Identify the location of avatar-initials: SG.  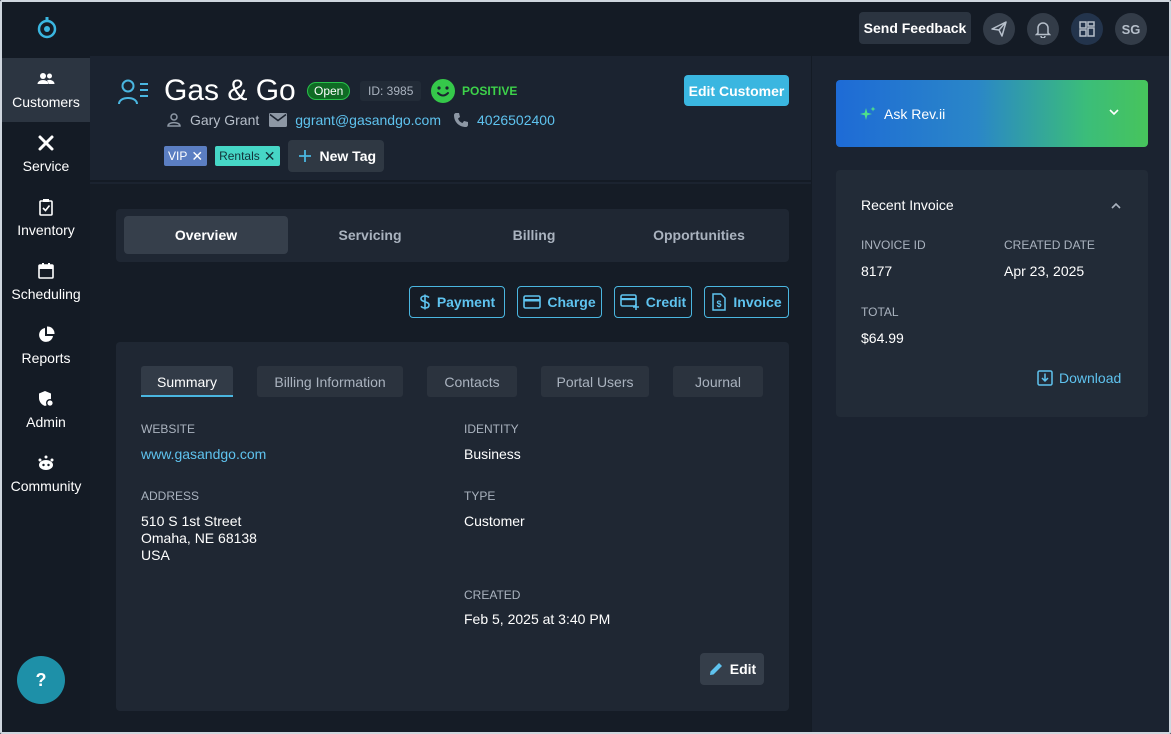
(1131, 29).